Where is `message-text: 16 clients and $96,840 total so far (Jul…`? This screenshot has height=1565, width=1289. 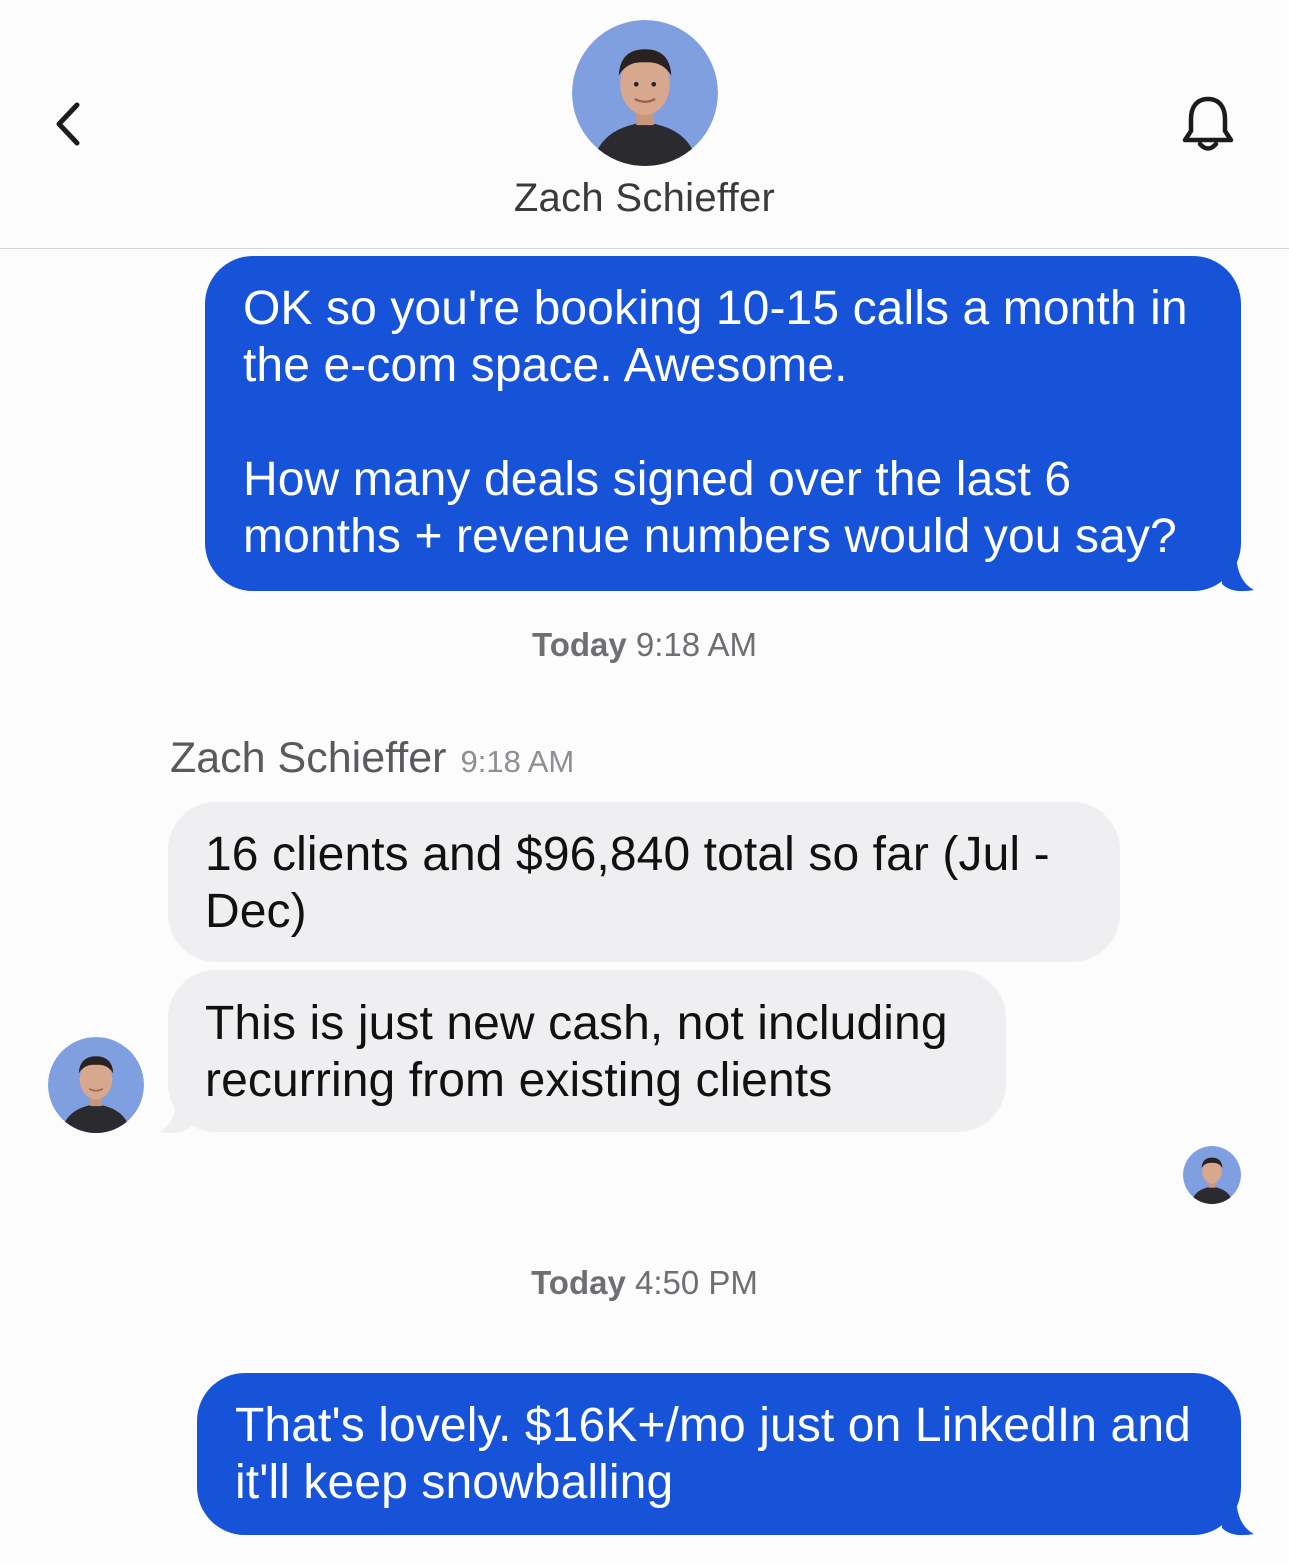
message-text: 16 clients and $96,840 total so far (Jul… is located at coordinates (627, 883).